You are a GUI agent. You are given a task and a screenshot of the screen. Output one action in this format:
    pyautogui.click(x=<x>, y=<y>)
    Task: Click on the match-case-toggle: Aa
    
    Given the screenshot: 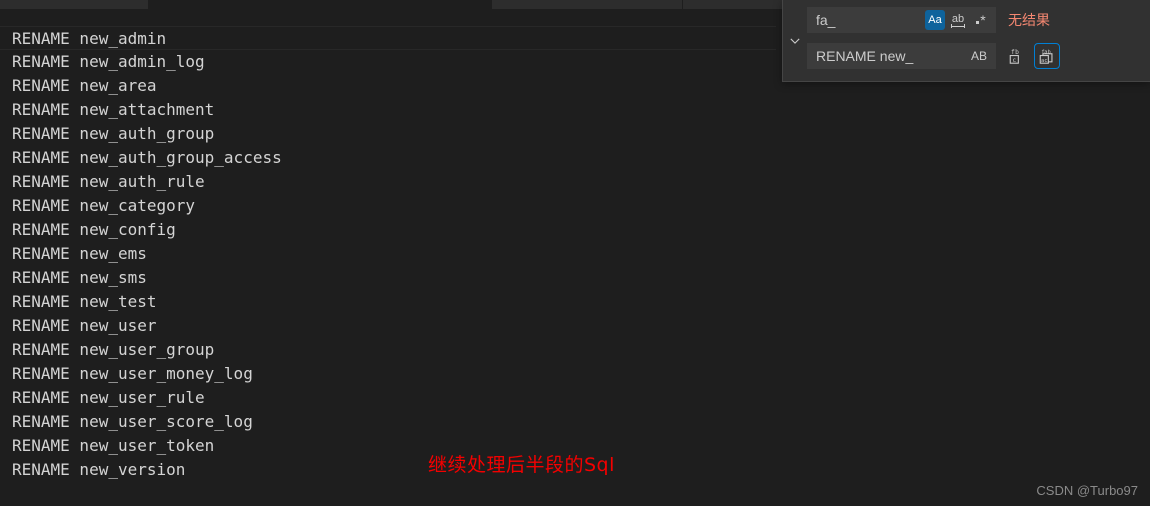 What is the action you would take?
    pyautogui.click(x=935, y=20)
    